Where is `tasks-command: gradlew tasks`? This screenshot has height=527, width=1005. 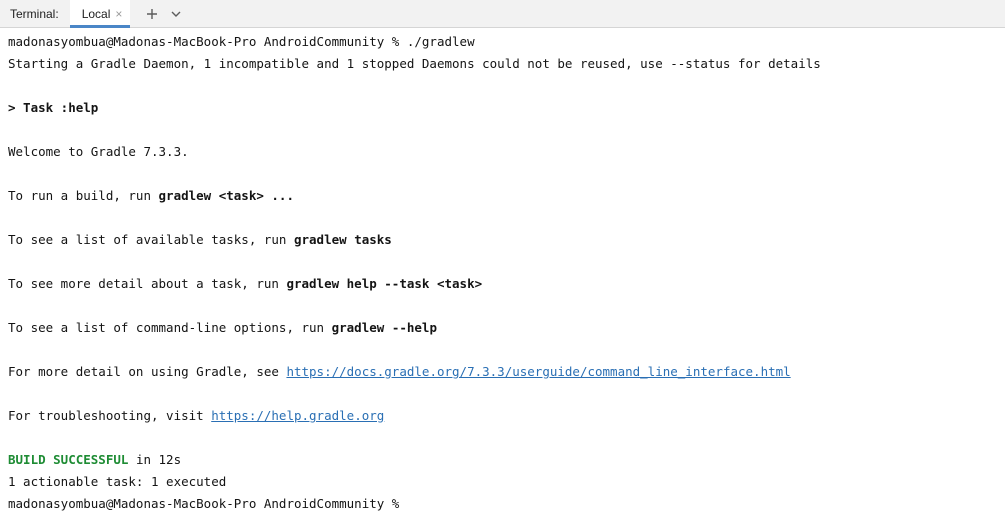 tasks-command: gradlew tasks is located at coordinates (342, 239).